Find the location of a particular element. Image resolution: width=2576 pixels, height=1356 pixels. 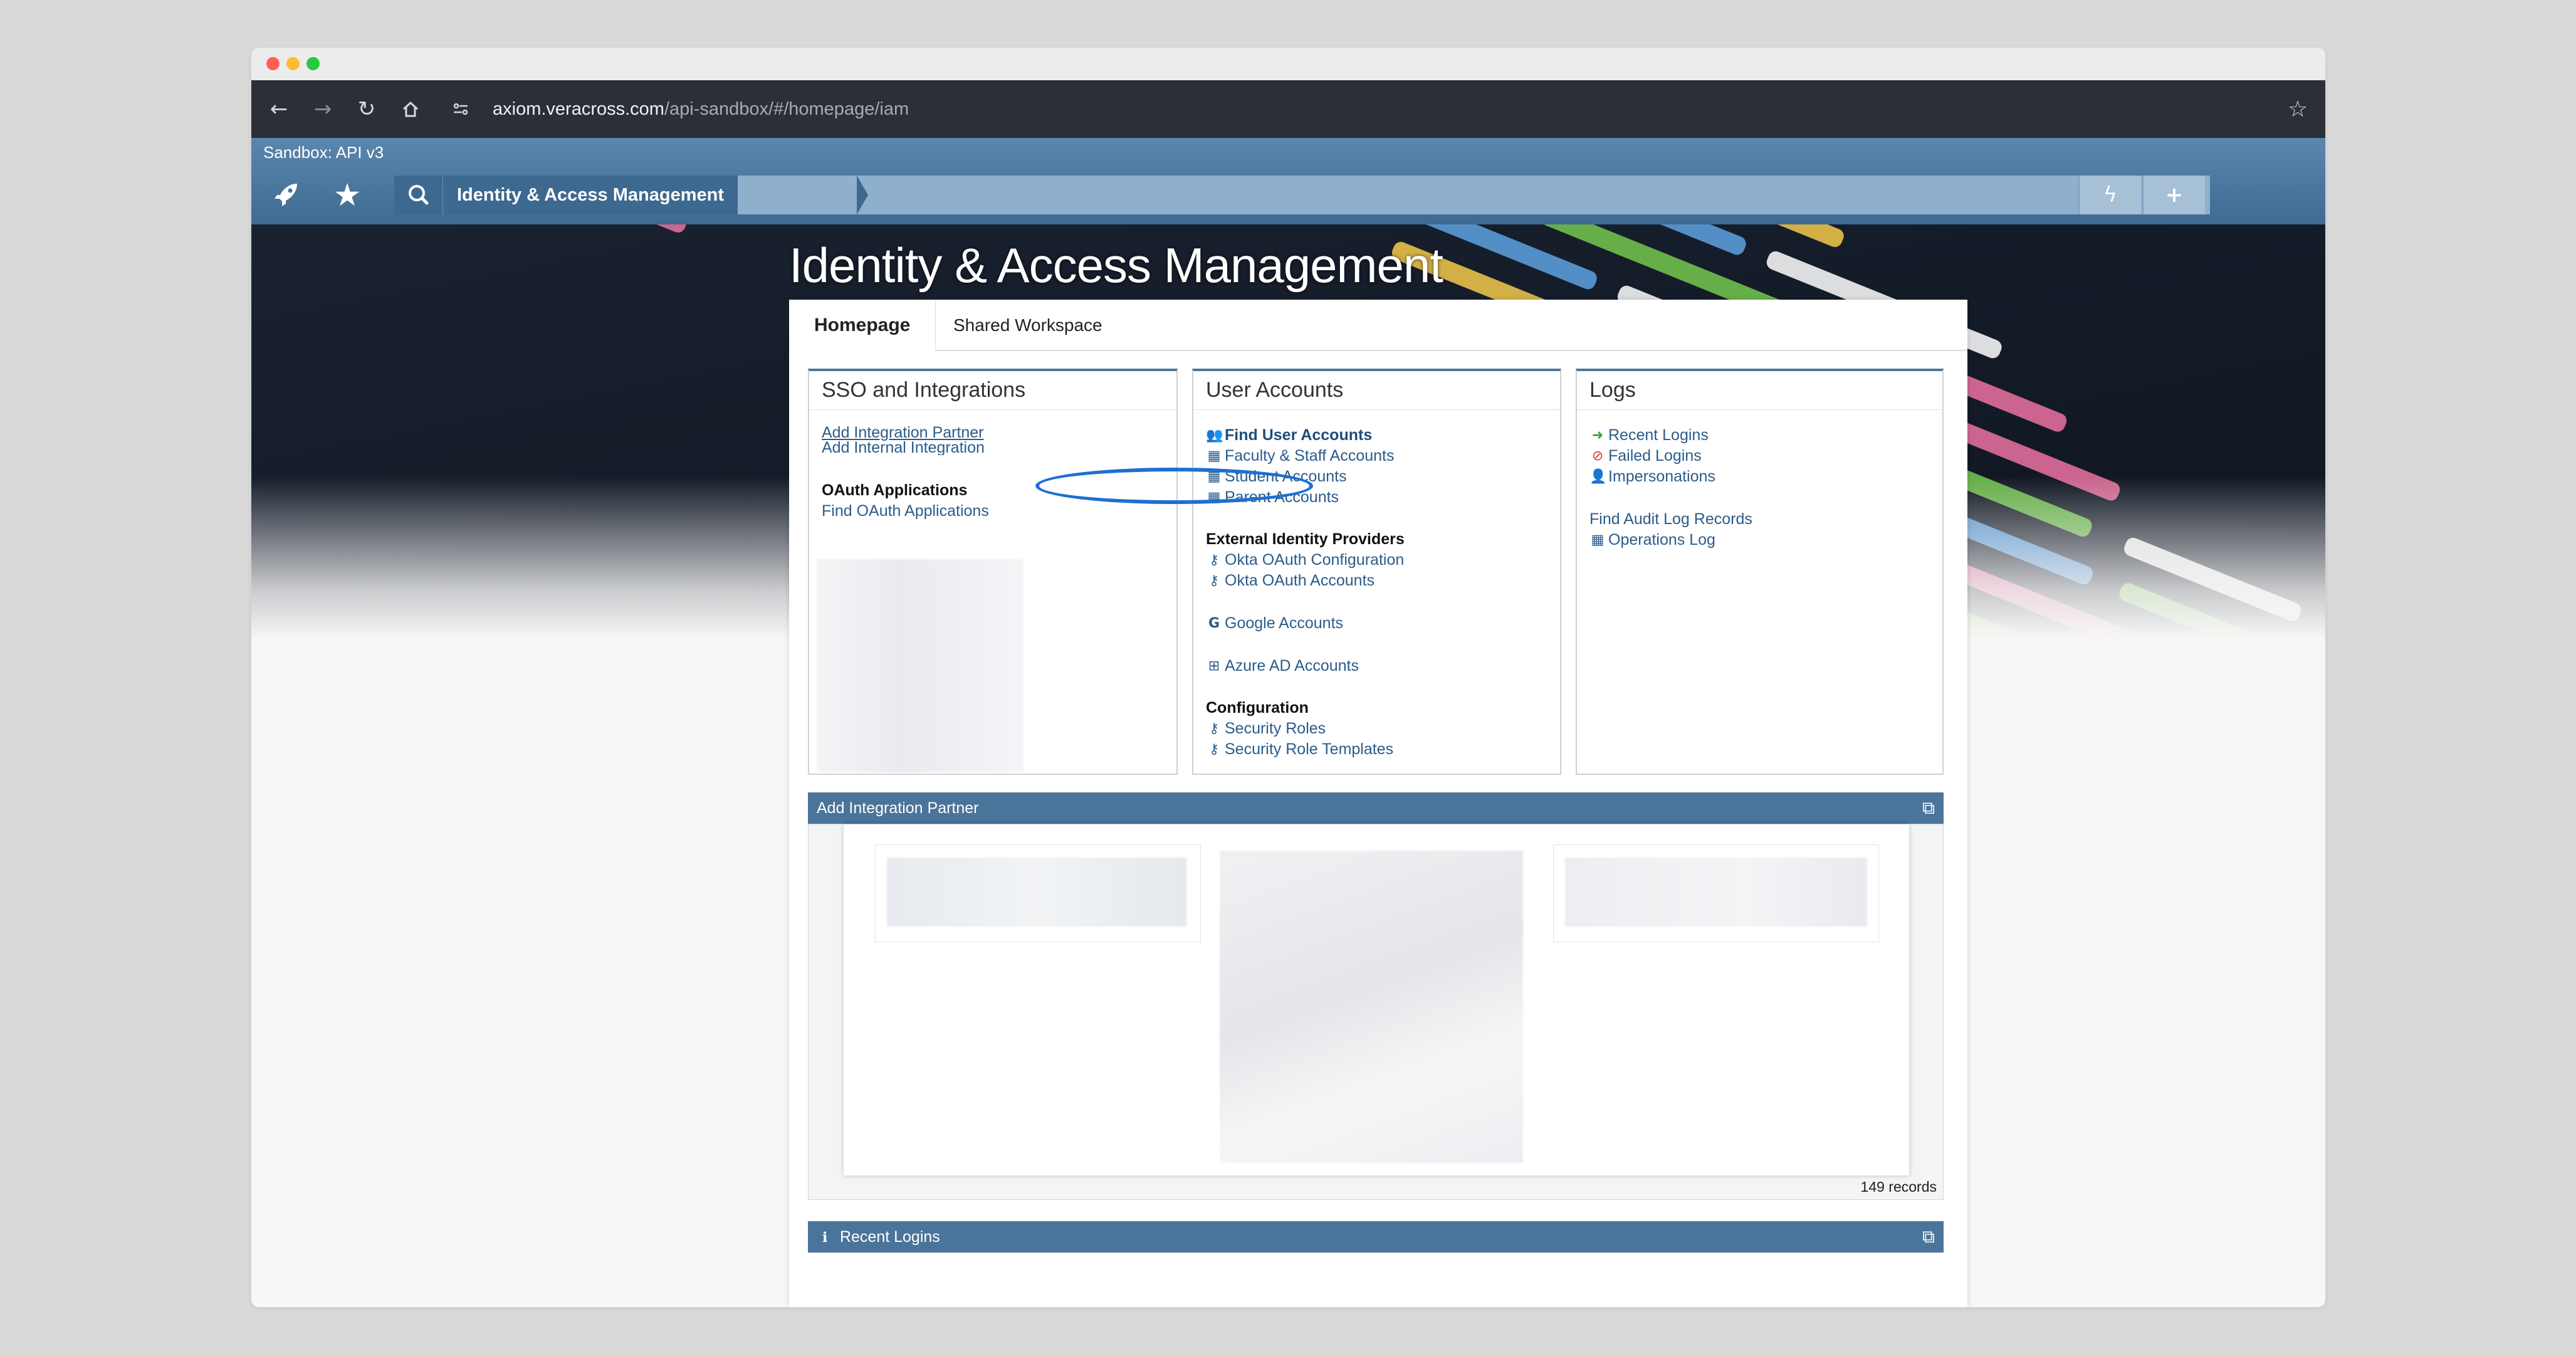

minimize-window-button is located at coordinates (293, 64).